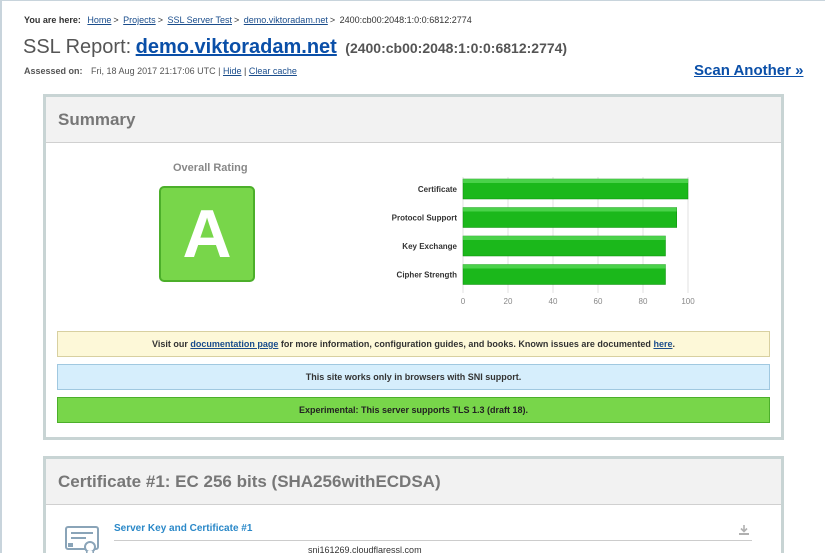 This screenshot has width=825, height=553. I want to click on scan-another-link: Scan Another », so click(748, 70).